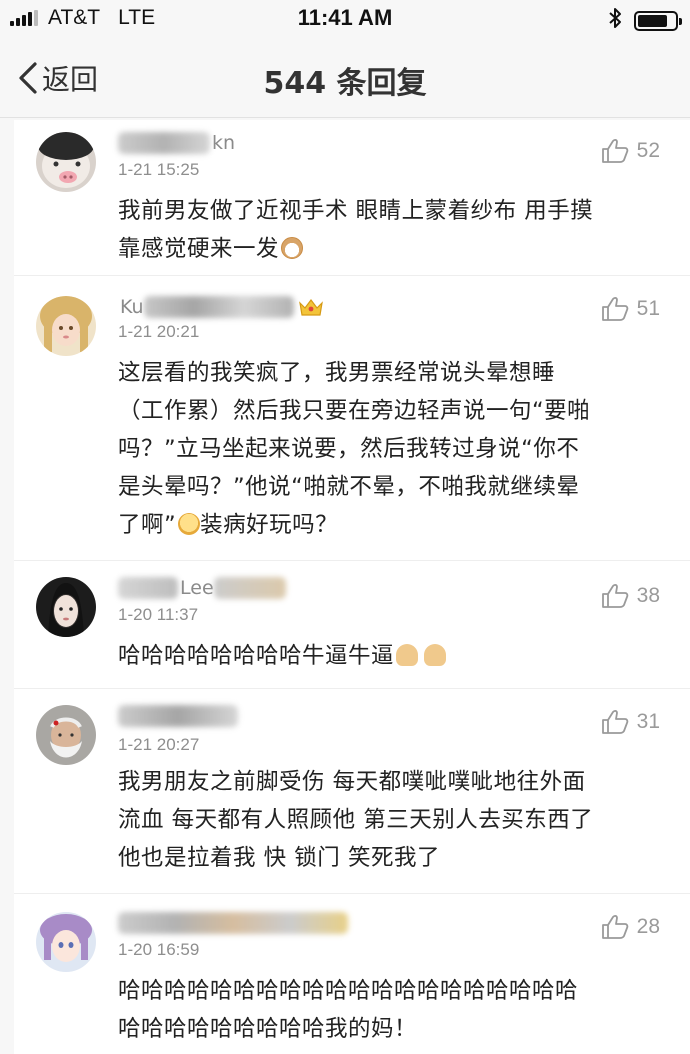  I want to click on timestamp: 1-20 16:59, so click(159, 949).